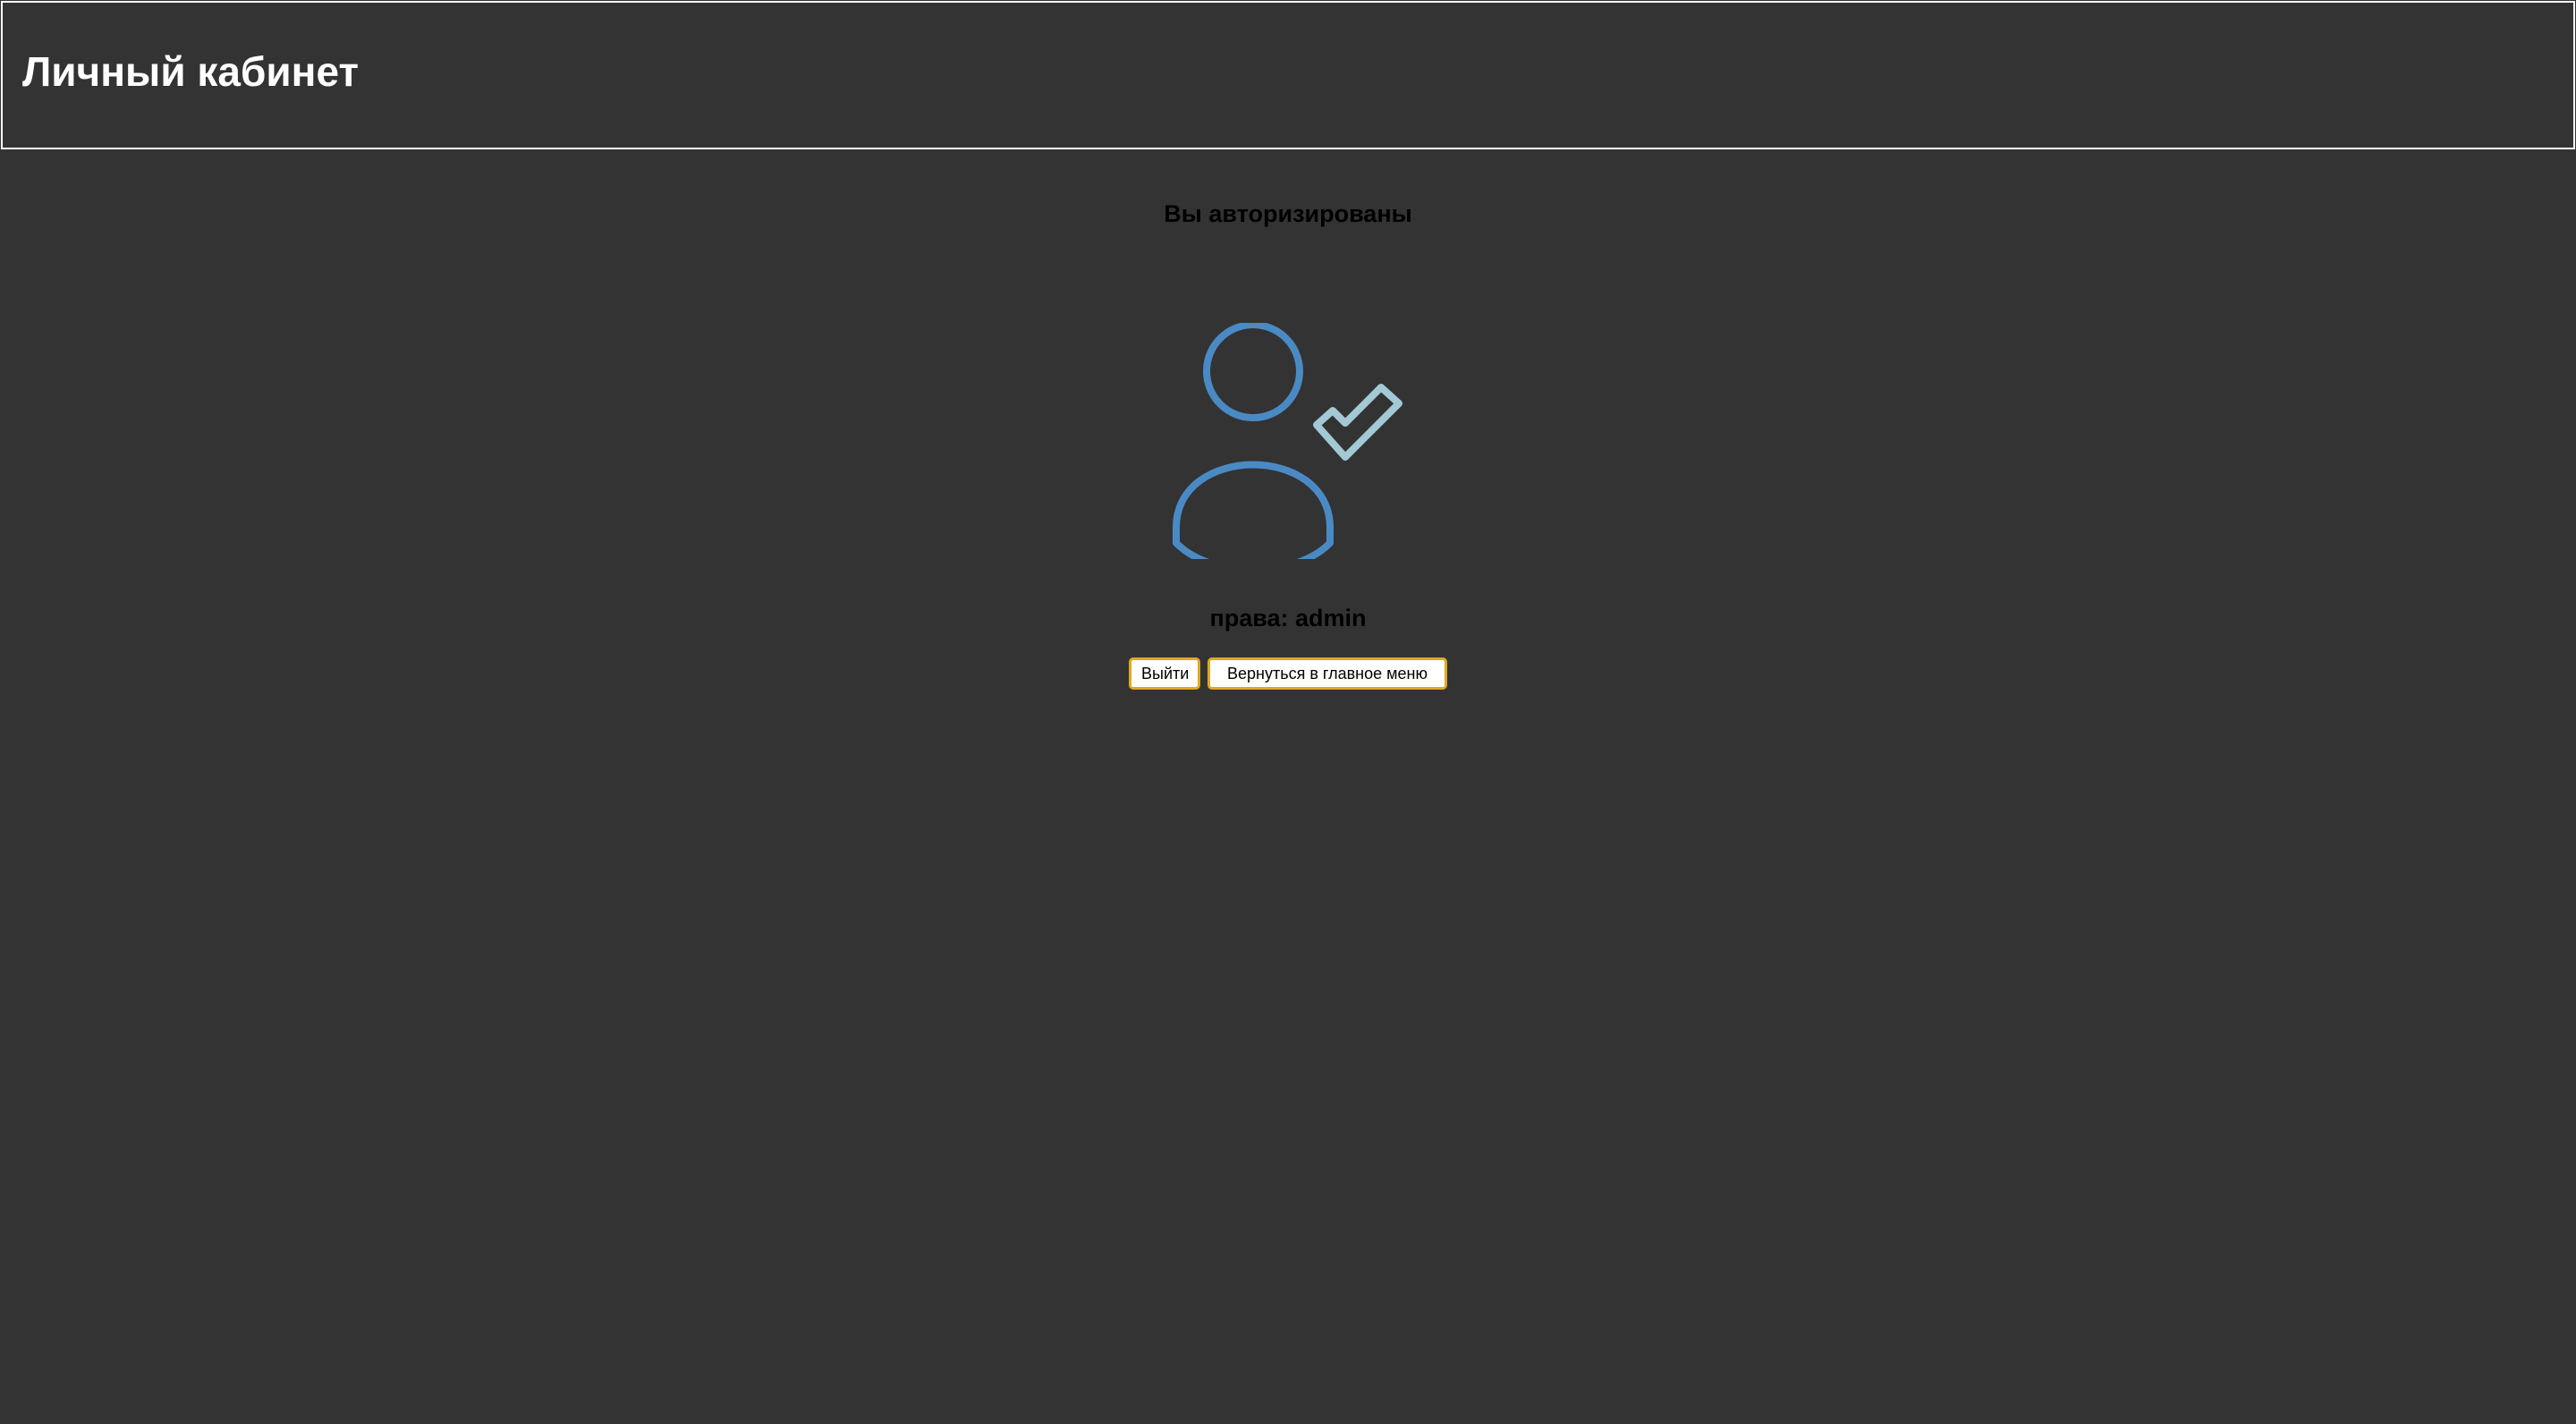 The image size is (2576, 1424). I want to click on rights-value: admin, so click(1331, 618).